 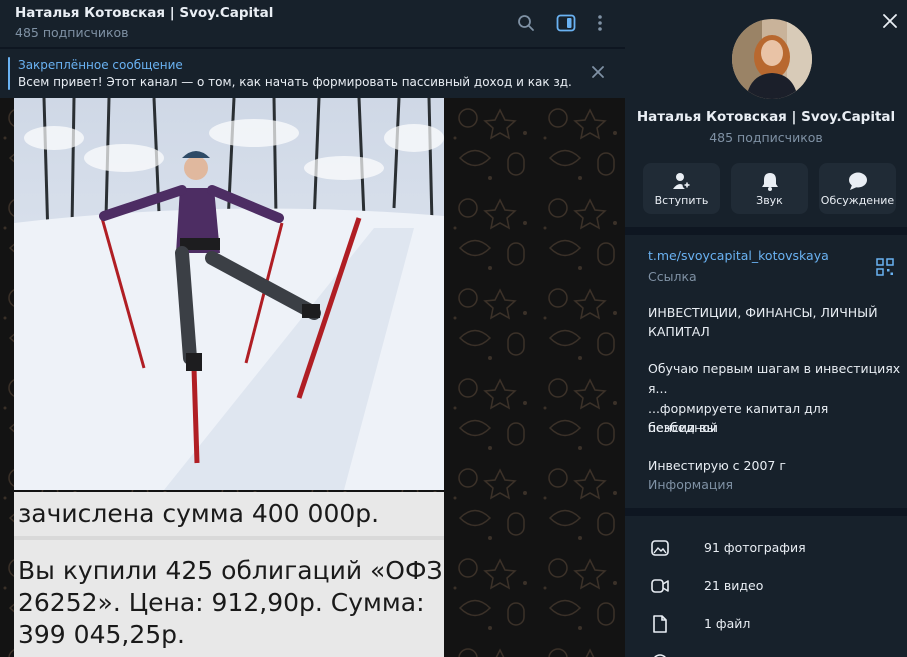 I want to click on chat-subscriber-count: 485 подписчиков, so click(x=72, y=32).